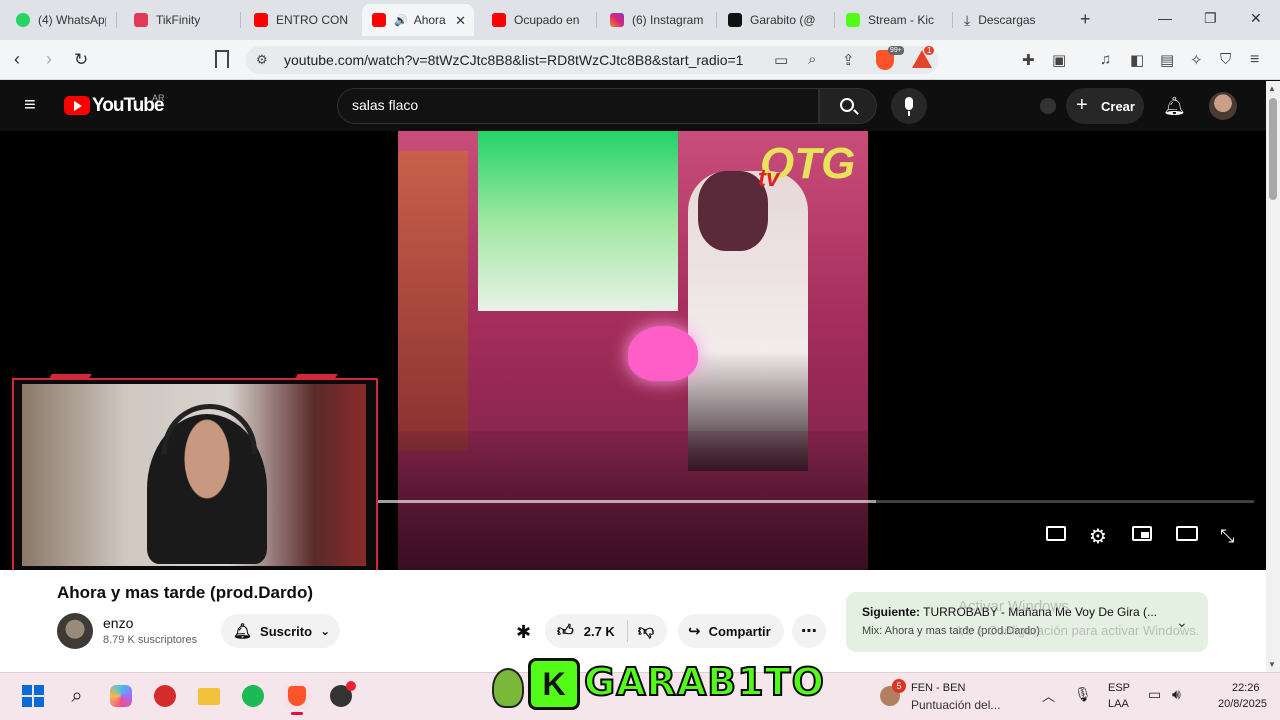 Image resolution: width=1280 pixels, height=720 pixels. Describe the element at coordinates (1273, 149) in the screenshot. I see `scrollbar-thumb` at that location.